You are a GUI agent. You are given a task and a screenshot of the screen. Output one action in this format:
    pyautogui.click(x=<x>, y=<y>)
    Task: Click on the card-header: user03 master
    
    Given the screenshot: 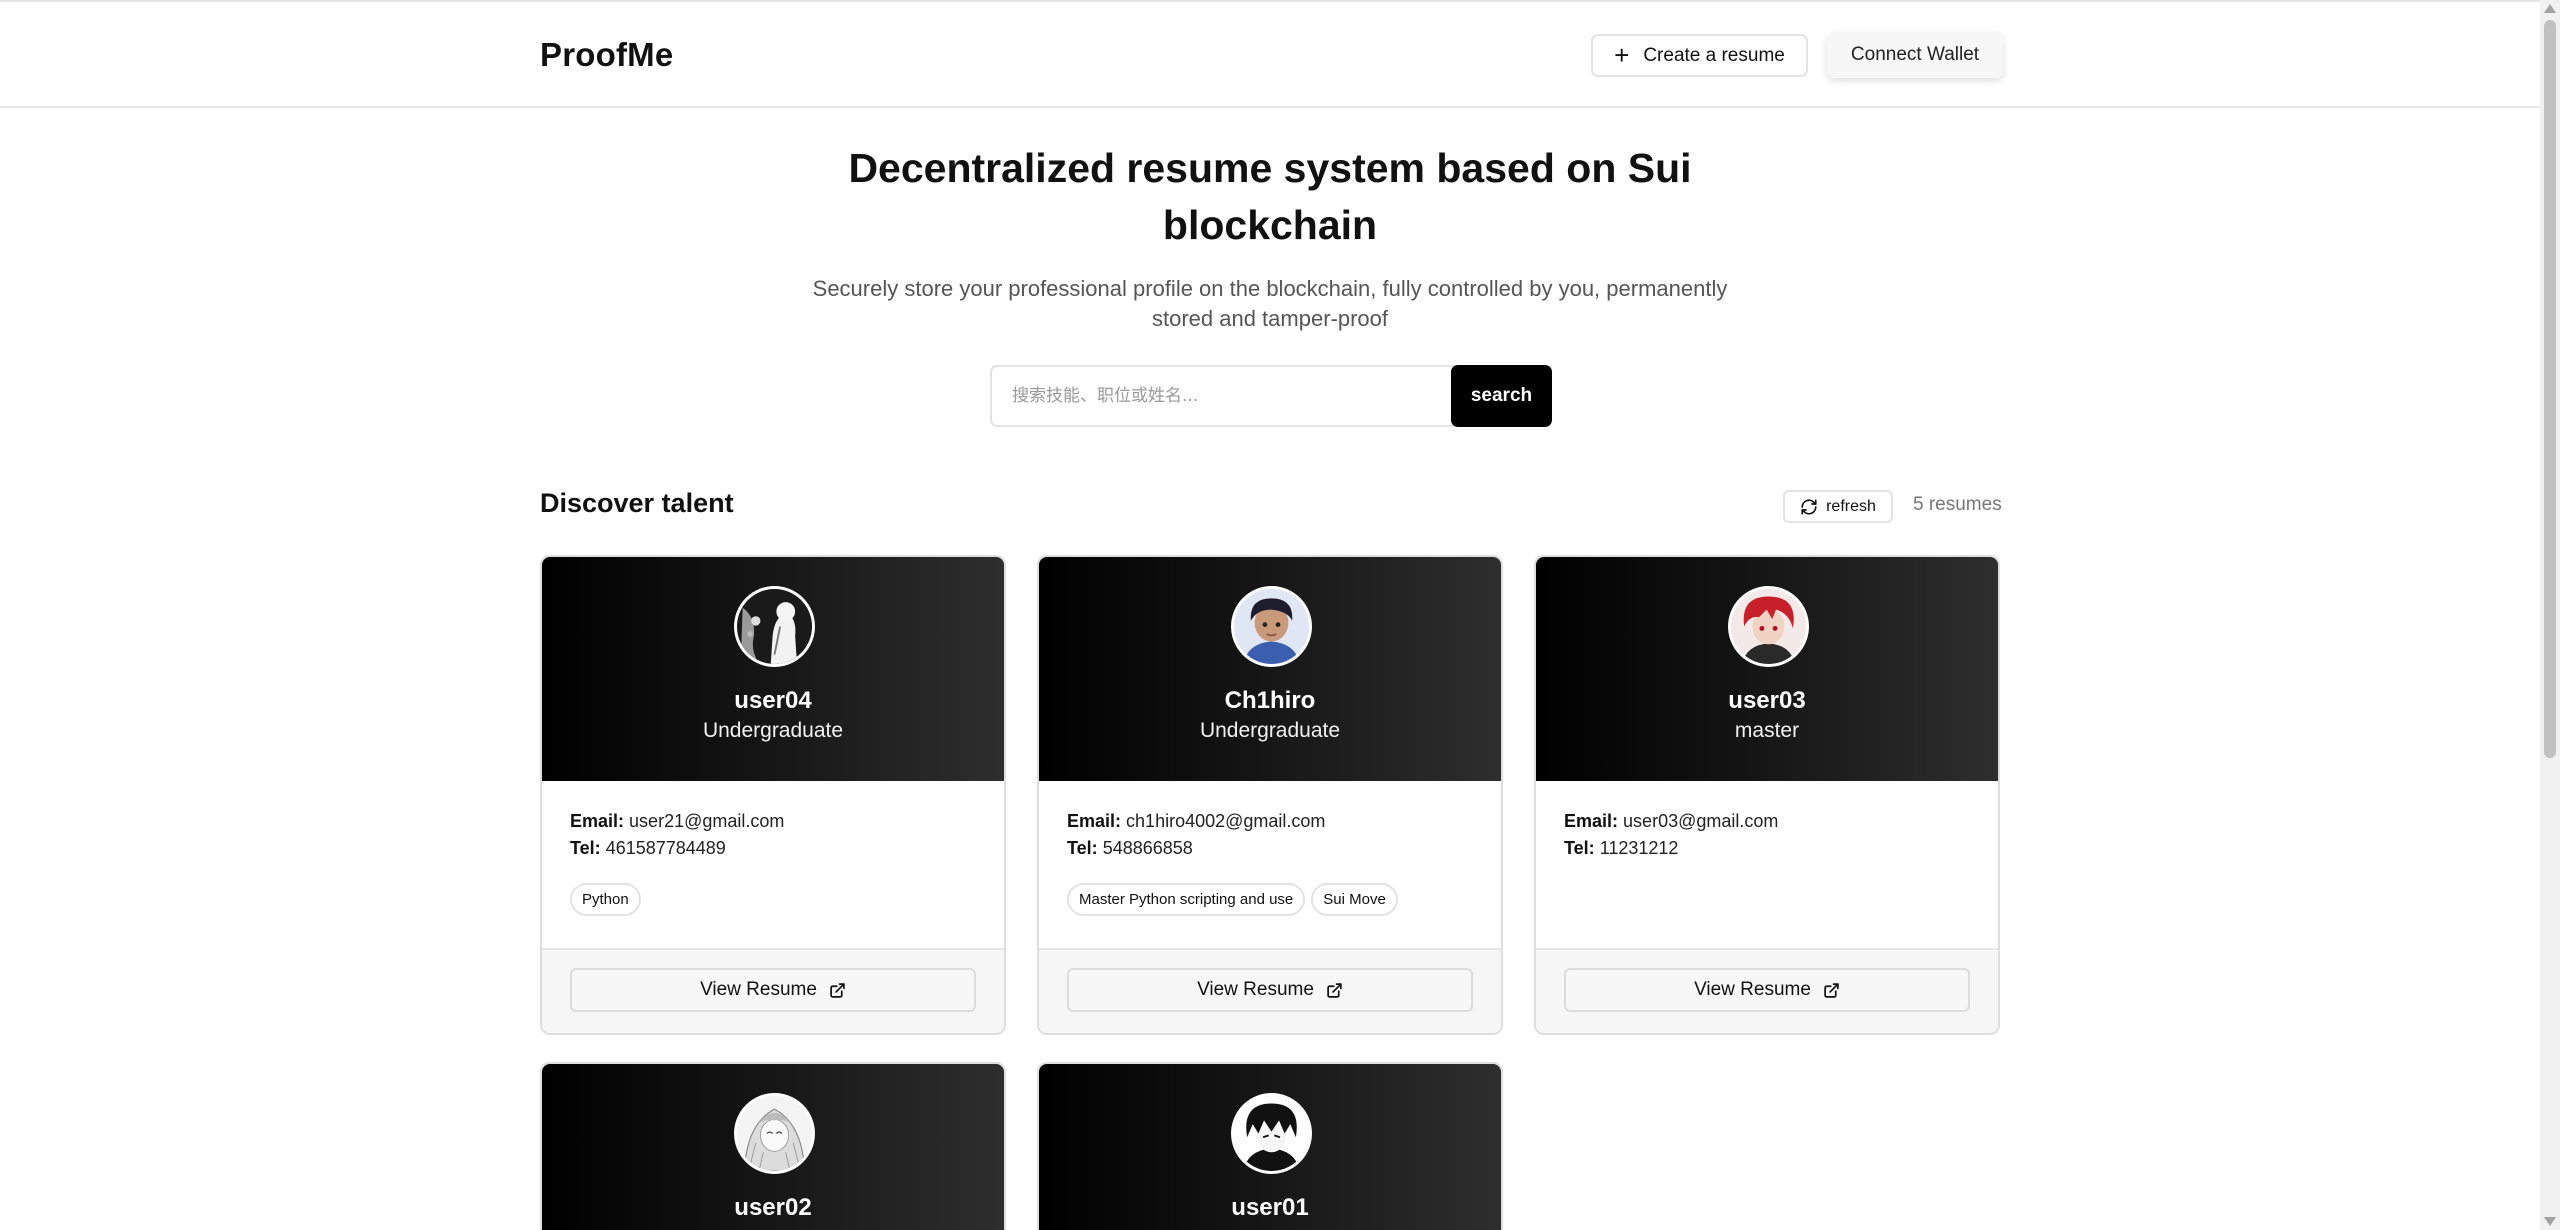 What is the action you would take?
    pyautogui.click(x=1767, y=669)
    